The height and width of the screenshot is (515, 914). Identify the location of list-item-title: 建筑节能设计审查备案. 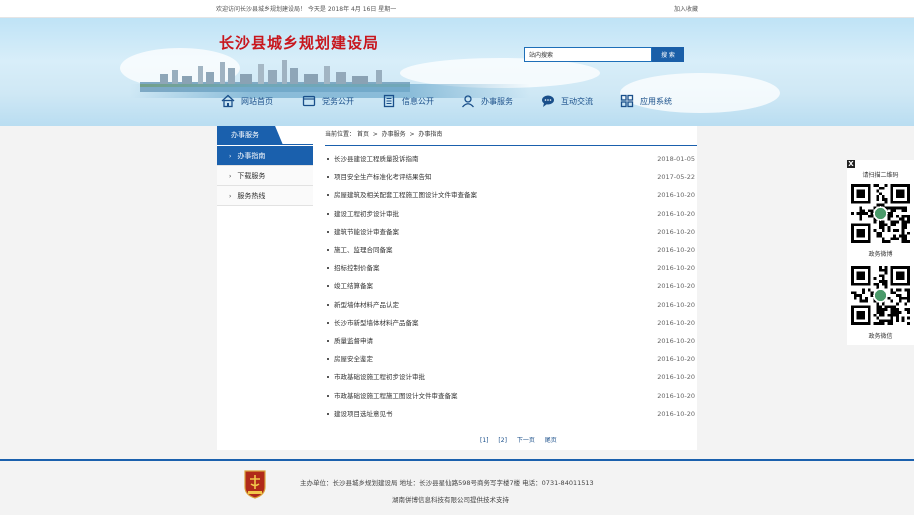
(366, 232).